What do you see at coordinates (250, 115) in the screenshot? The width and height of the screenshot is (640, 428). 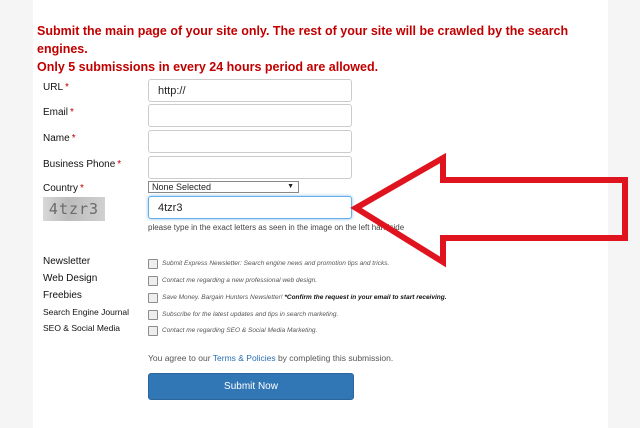 I see `email-input` at bounding box center [250, 115].